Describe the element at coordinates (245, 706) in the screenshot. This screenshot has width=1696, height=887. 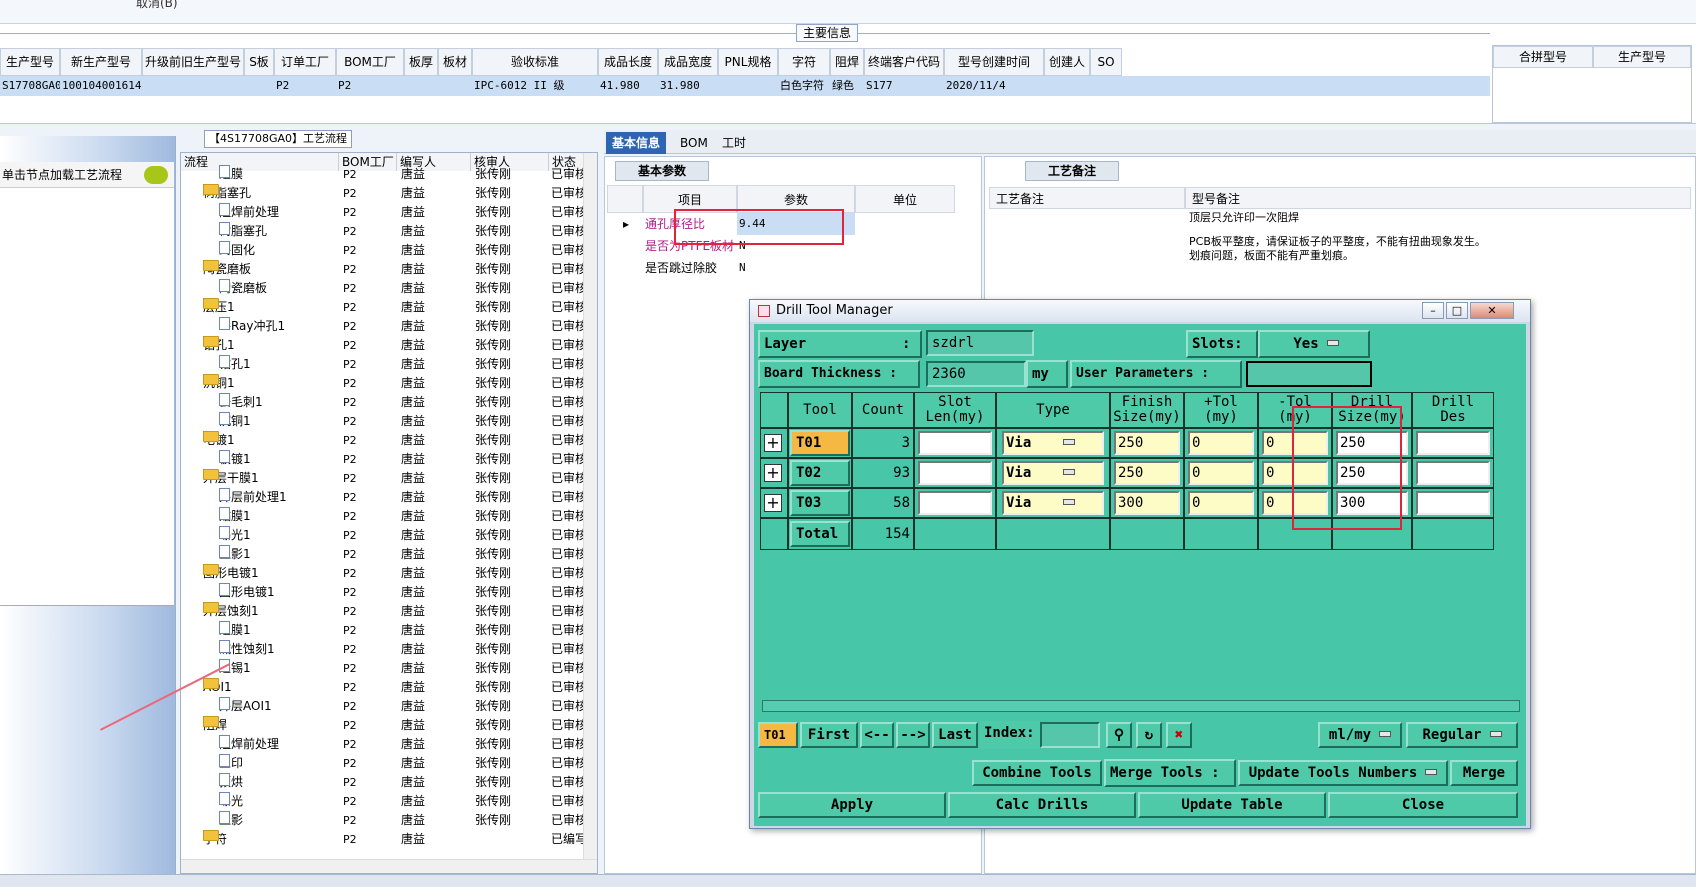
I see `tree-node-label: 外层AOI1` at that location.